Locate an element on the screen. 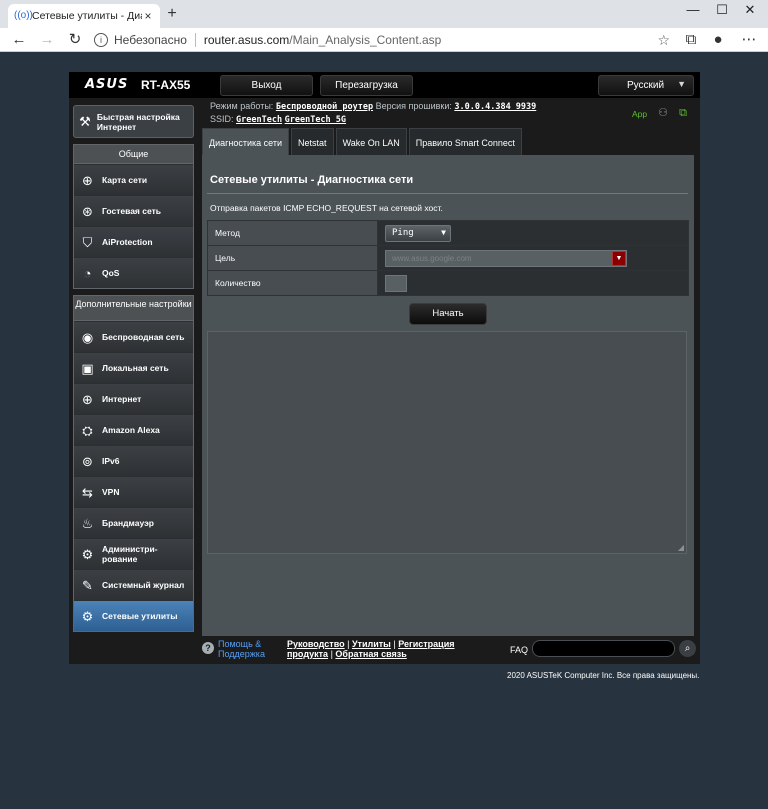  resize-grip-icon: ◢ is located at coordinates (681, 547).